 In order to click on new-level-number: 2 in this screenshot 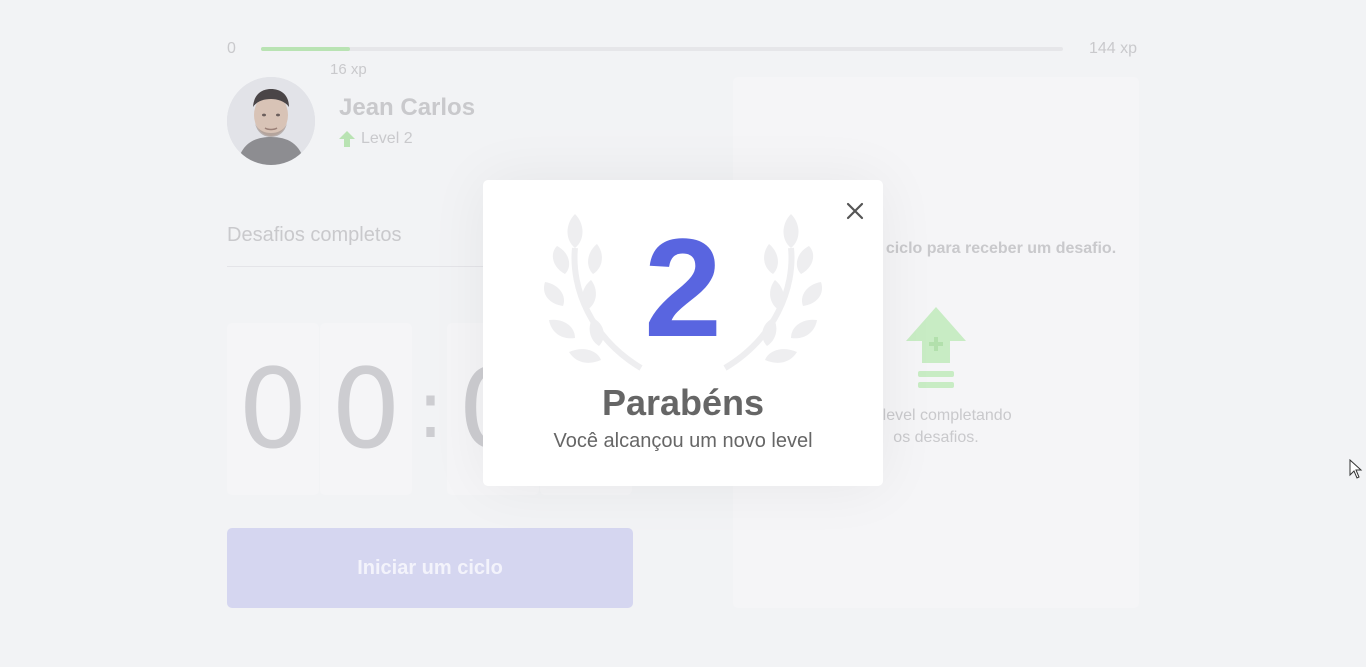, I will do `click(683, 287)`.